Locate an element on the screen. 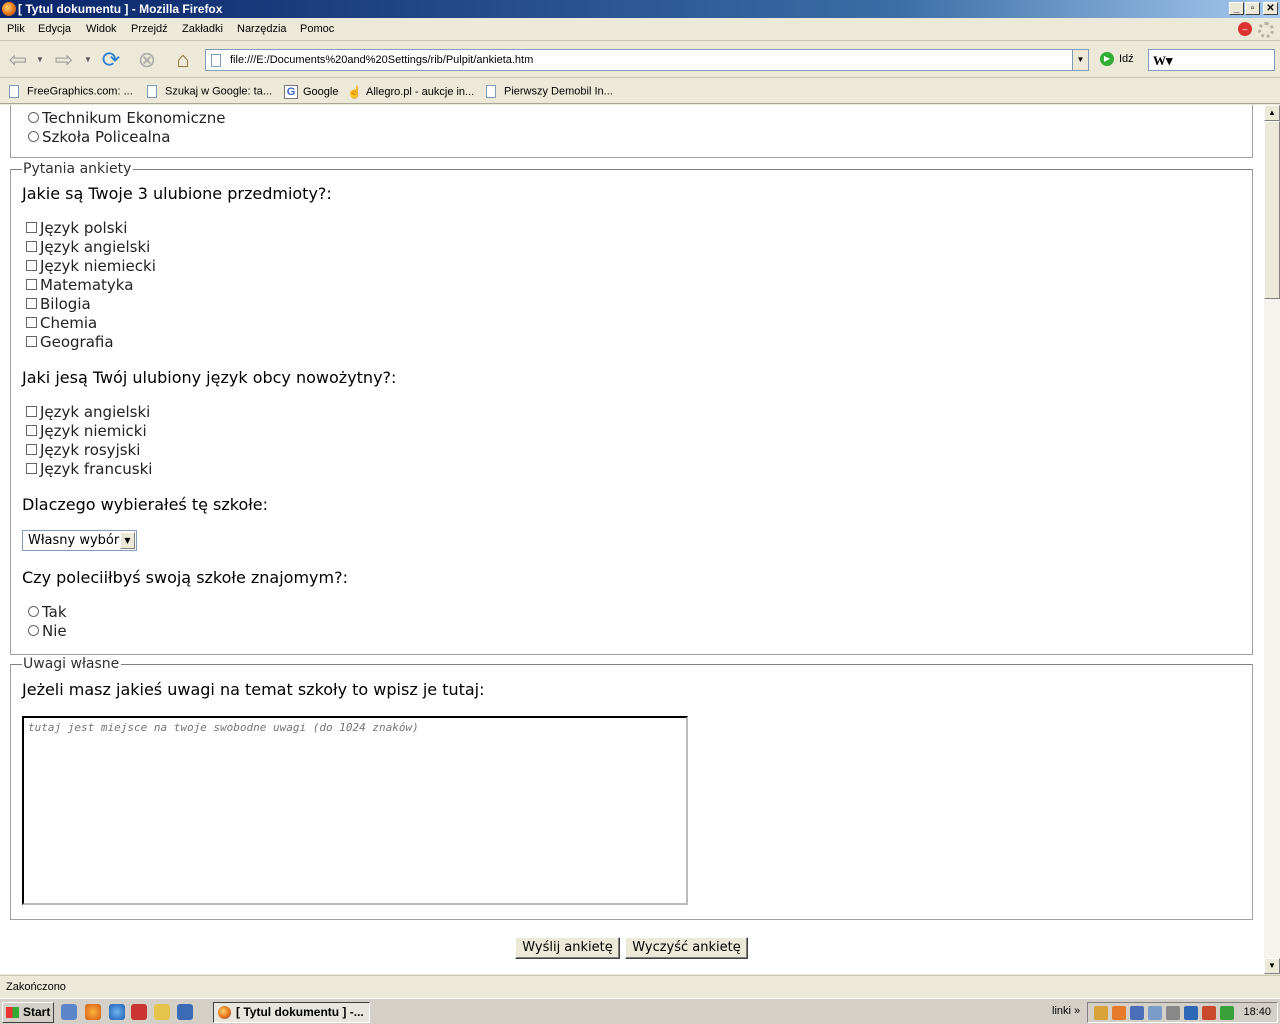 The height and width of the screenshot is (1024, 1280). menu-edycja: Edycja is located at coordinates (54, 29).